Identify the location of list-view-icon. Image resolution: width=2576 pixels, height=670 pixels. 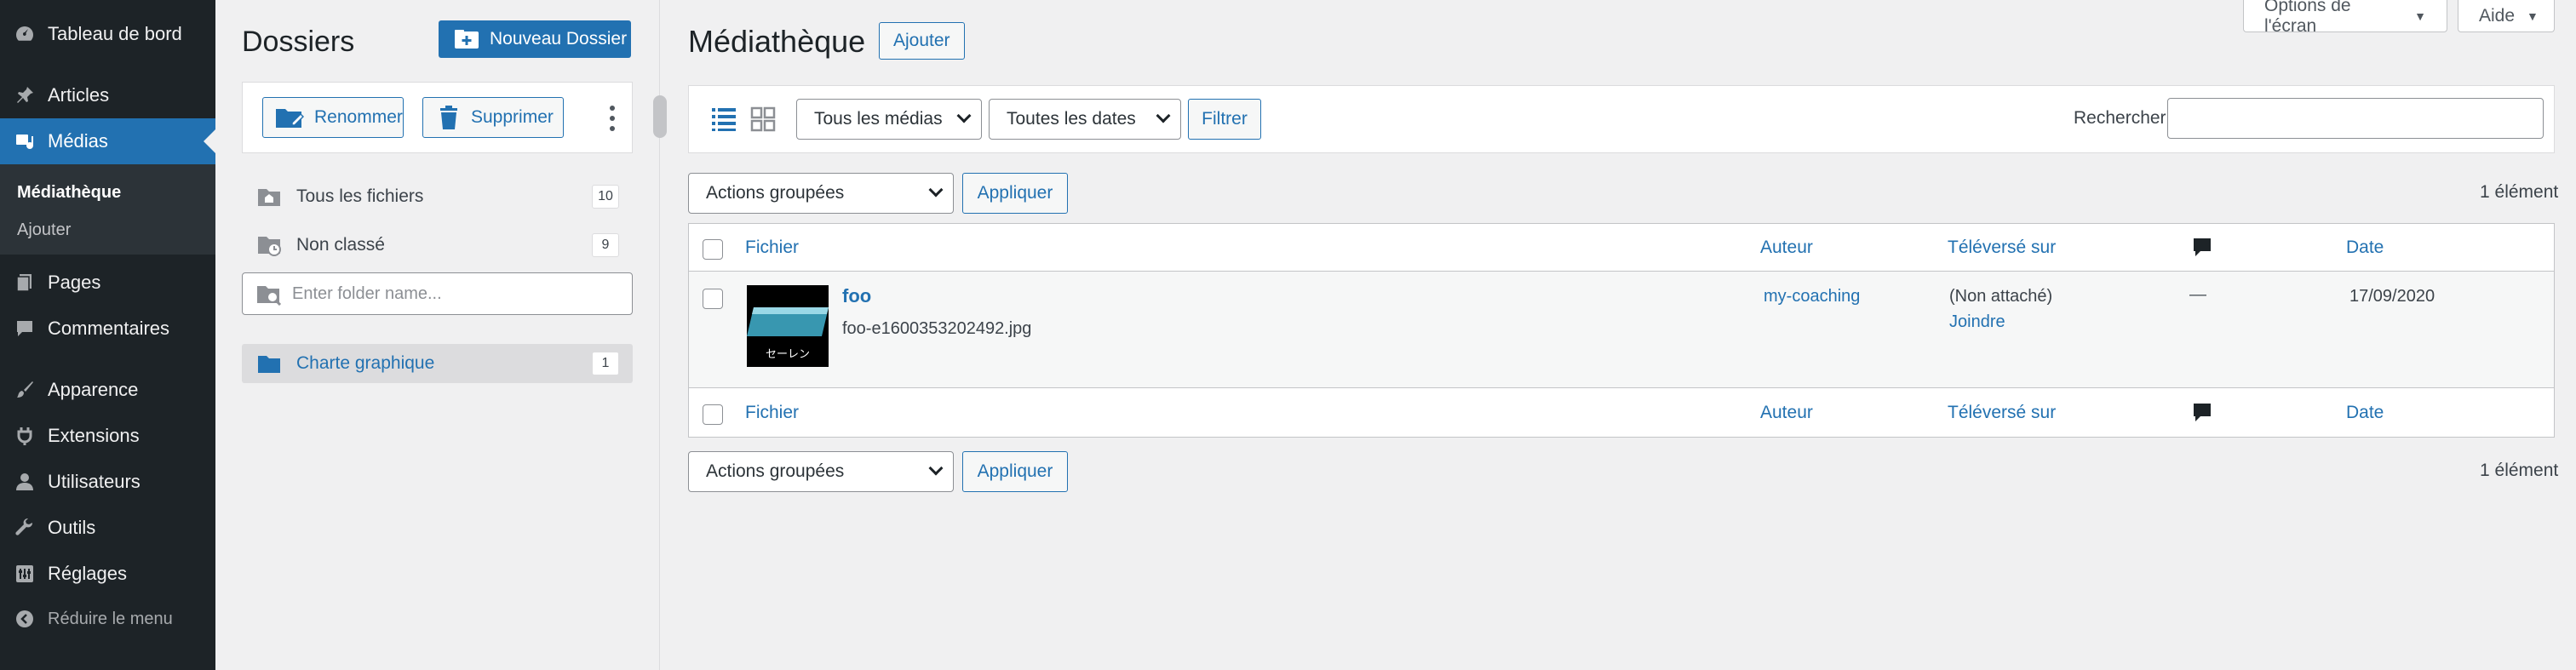
(724, 119).